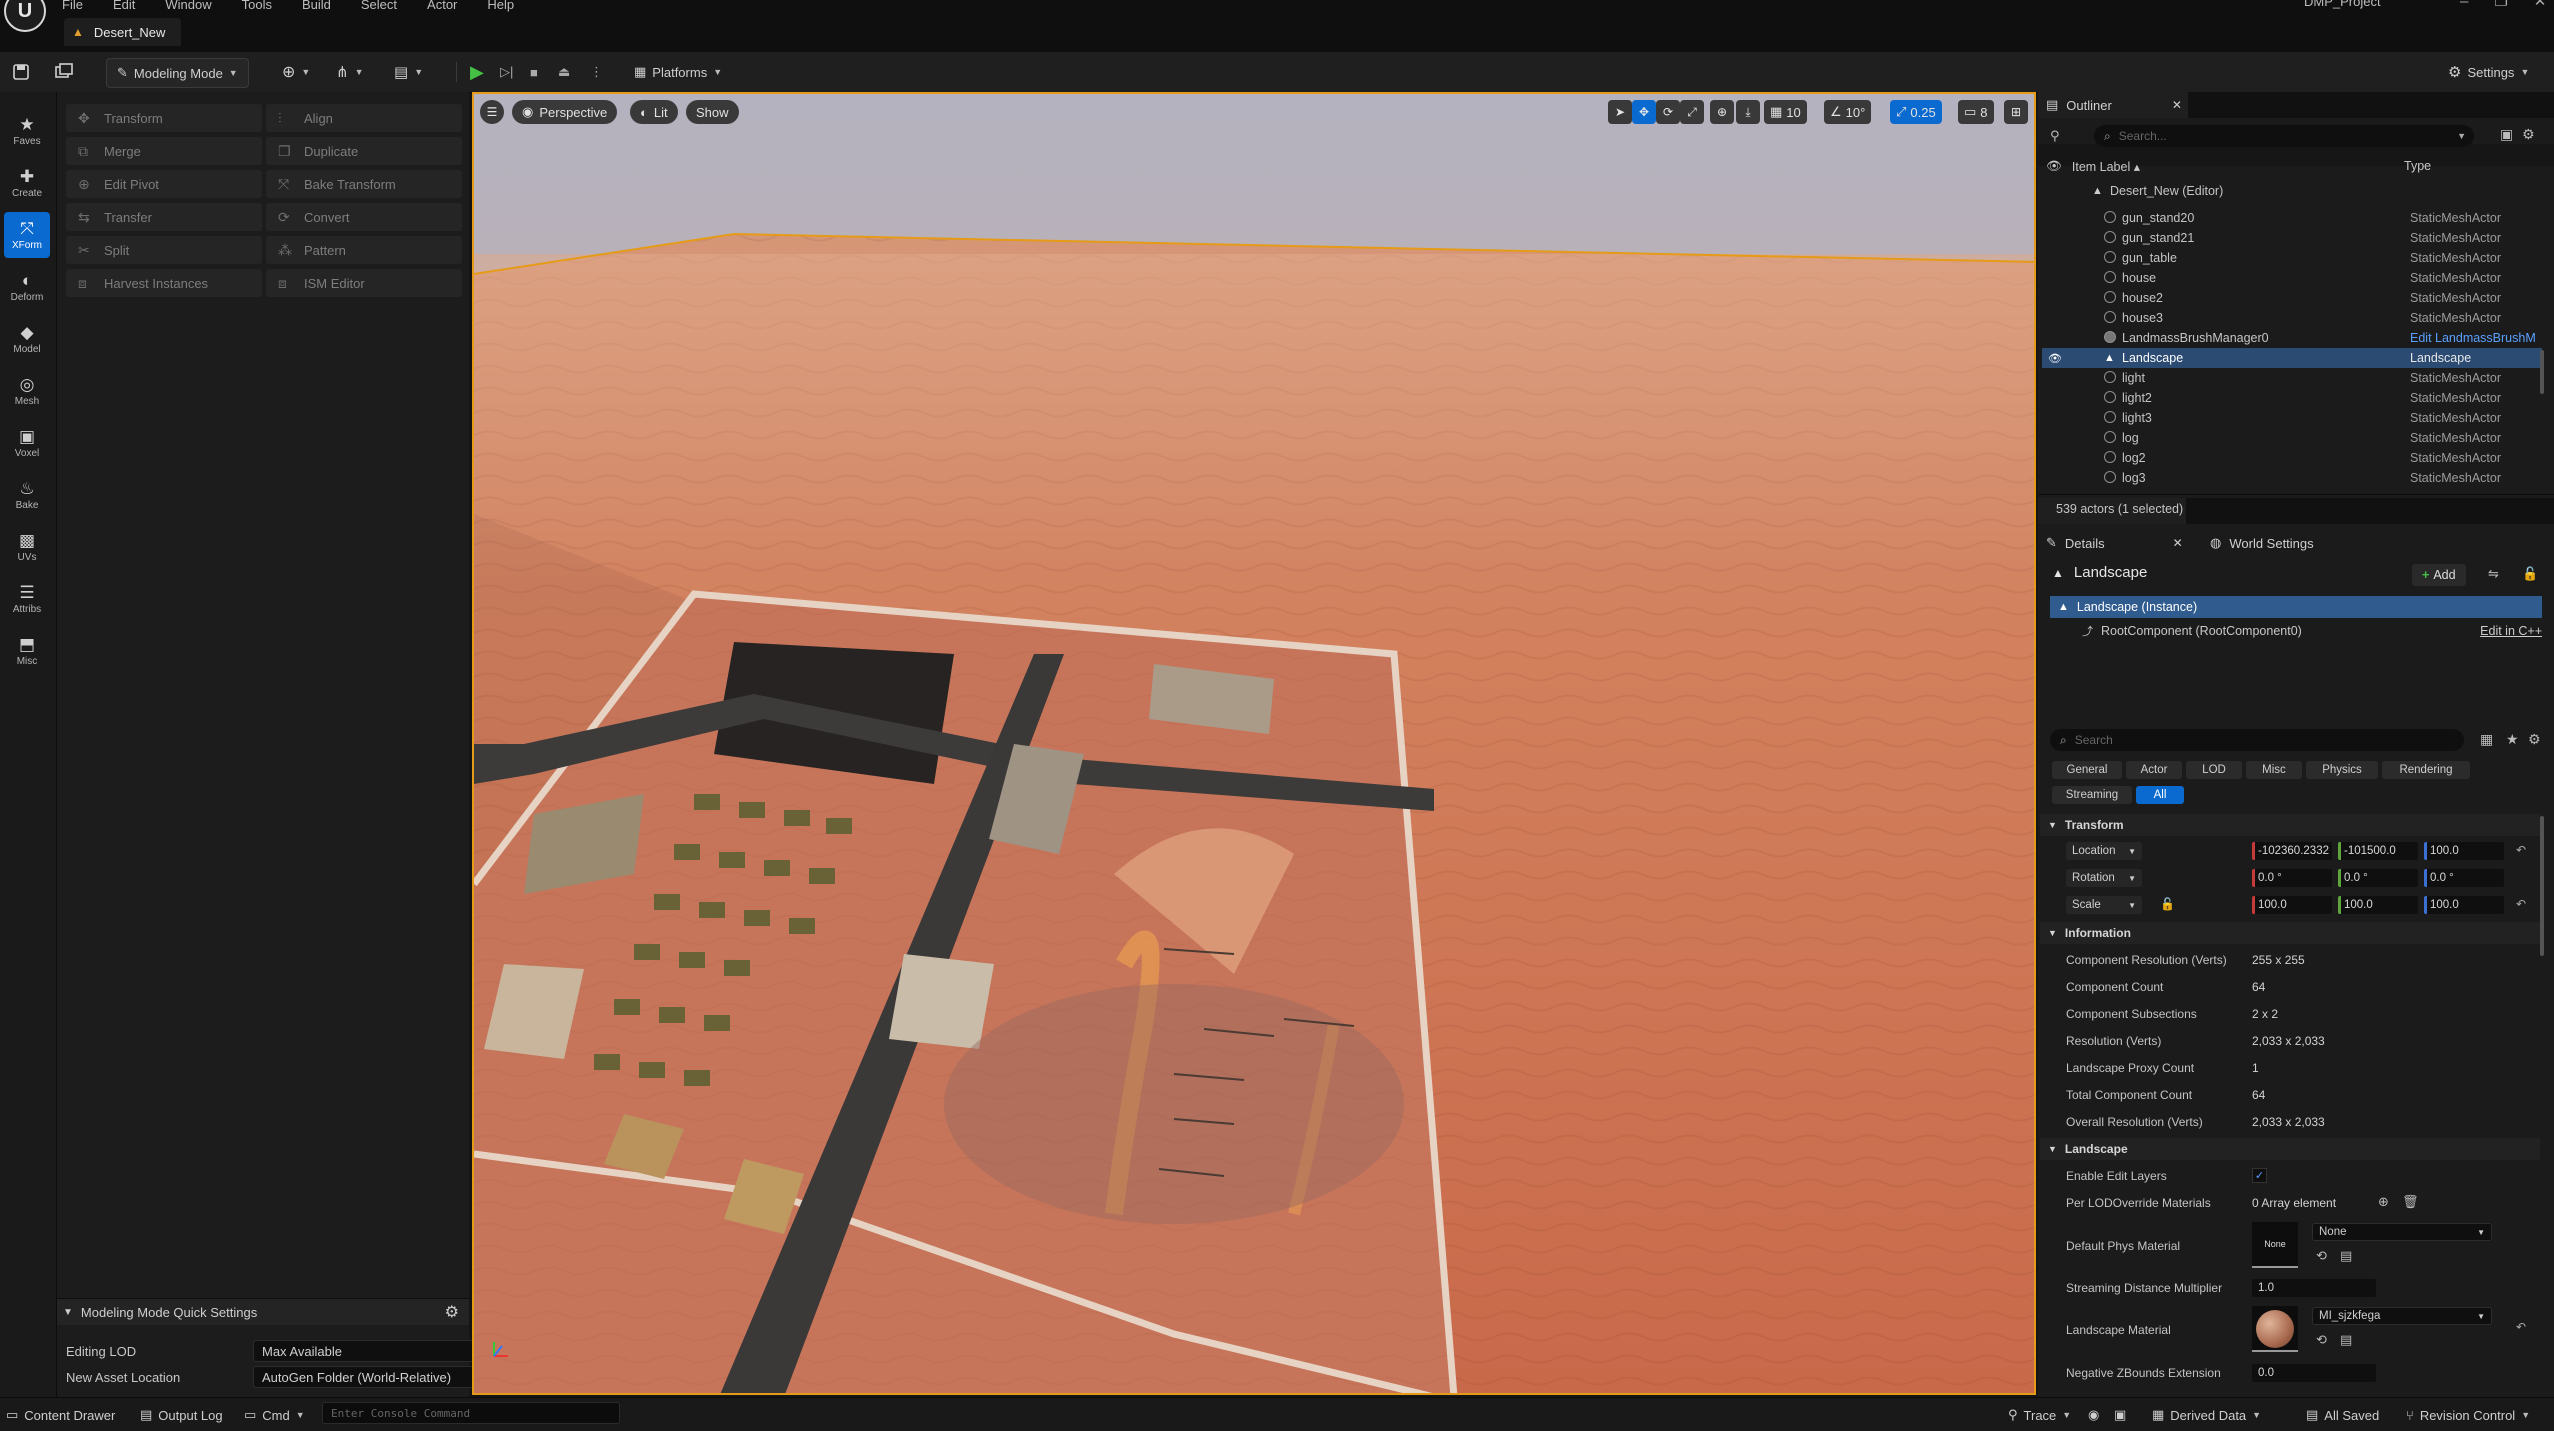 Image resolution: width=2554 pixels, height=1431 pixels. What do you see at coordinates (2464, 851) in the screenshot?
I see `location-z-field: 100.0` at bounding box center [2464, 851].